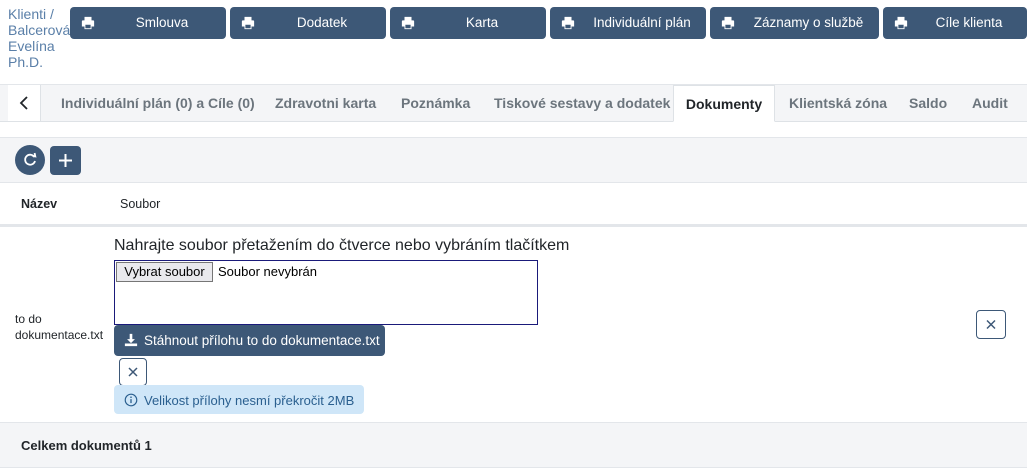 This screenshot has width=1027, height=473. What do you see at coordinates (249, 400) in the screenshot?
I see `file-size-info-text: Velikost přílohy nesmí překročit 2MB` at bounding box center [249, 400].